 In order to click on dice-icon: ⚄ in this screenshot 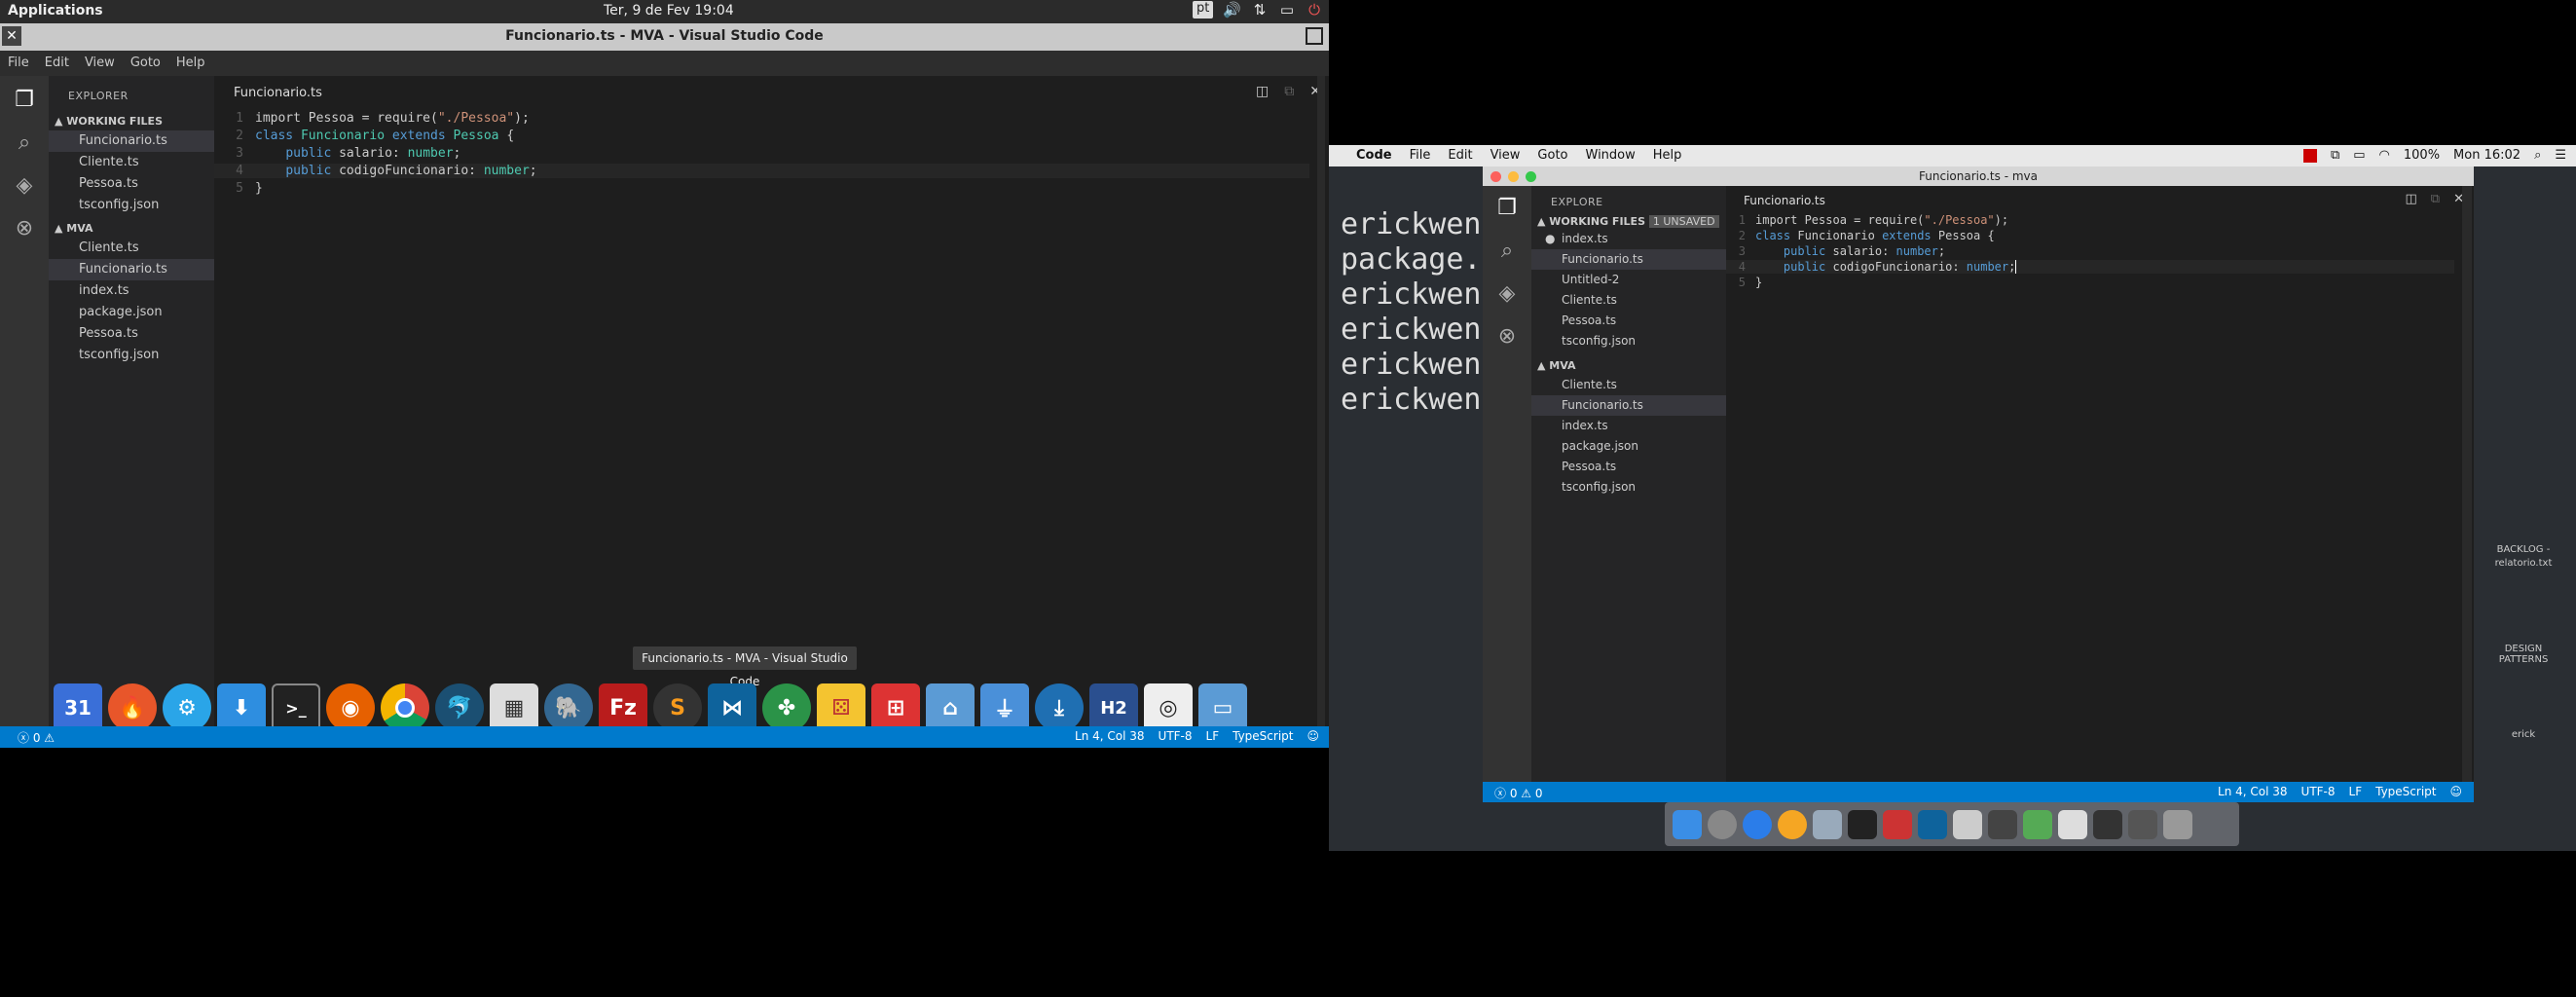, I will do `click(841, 707)`.